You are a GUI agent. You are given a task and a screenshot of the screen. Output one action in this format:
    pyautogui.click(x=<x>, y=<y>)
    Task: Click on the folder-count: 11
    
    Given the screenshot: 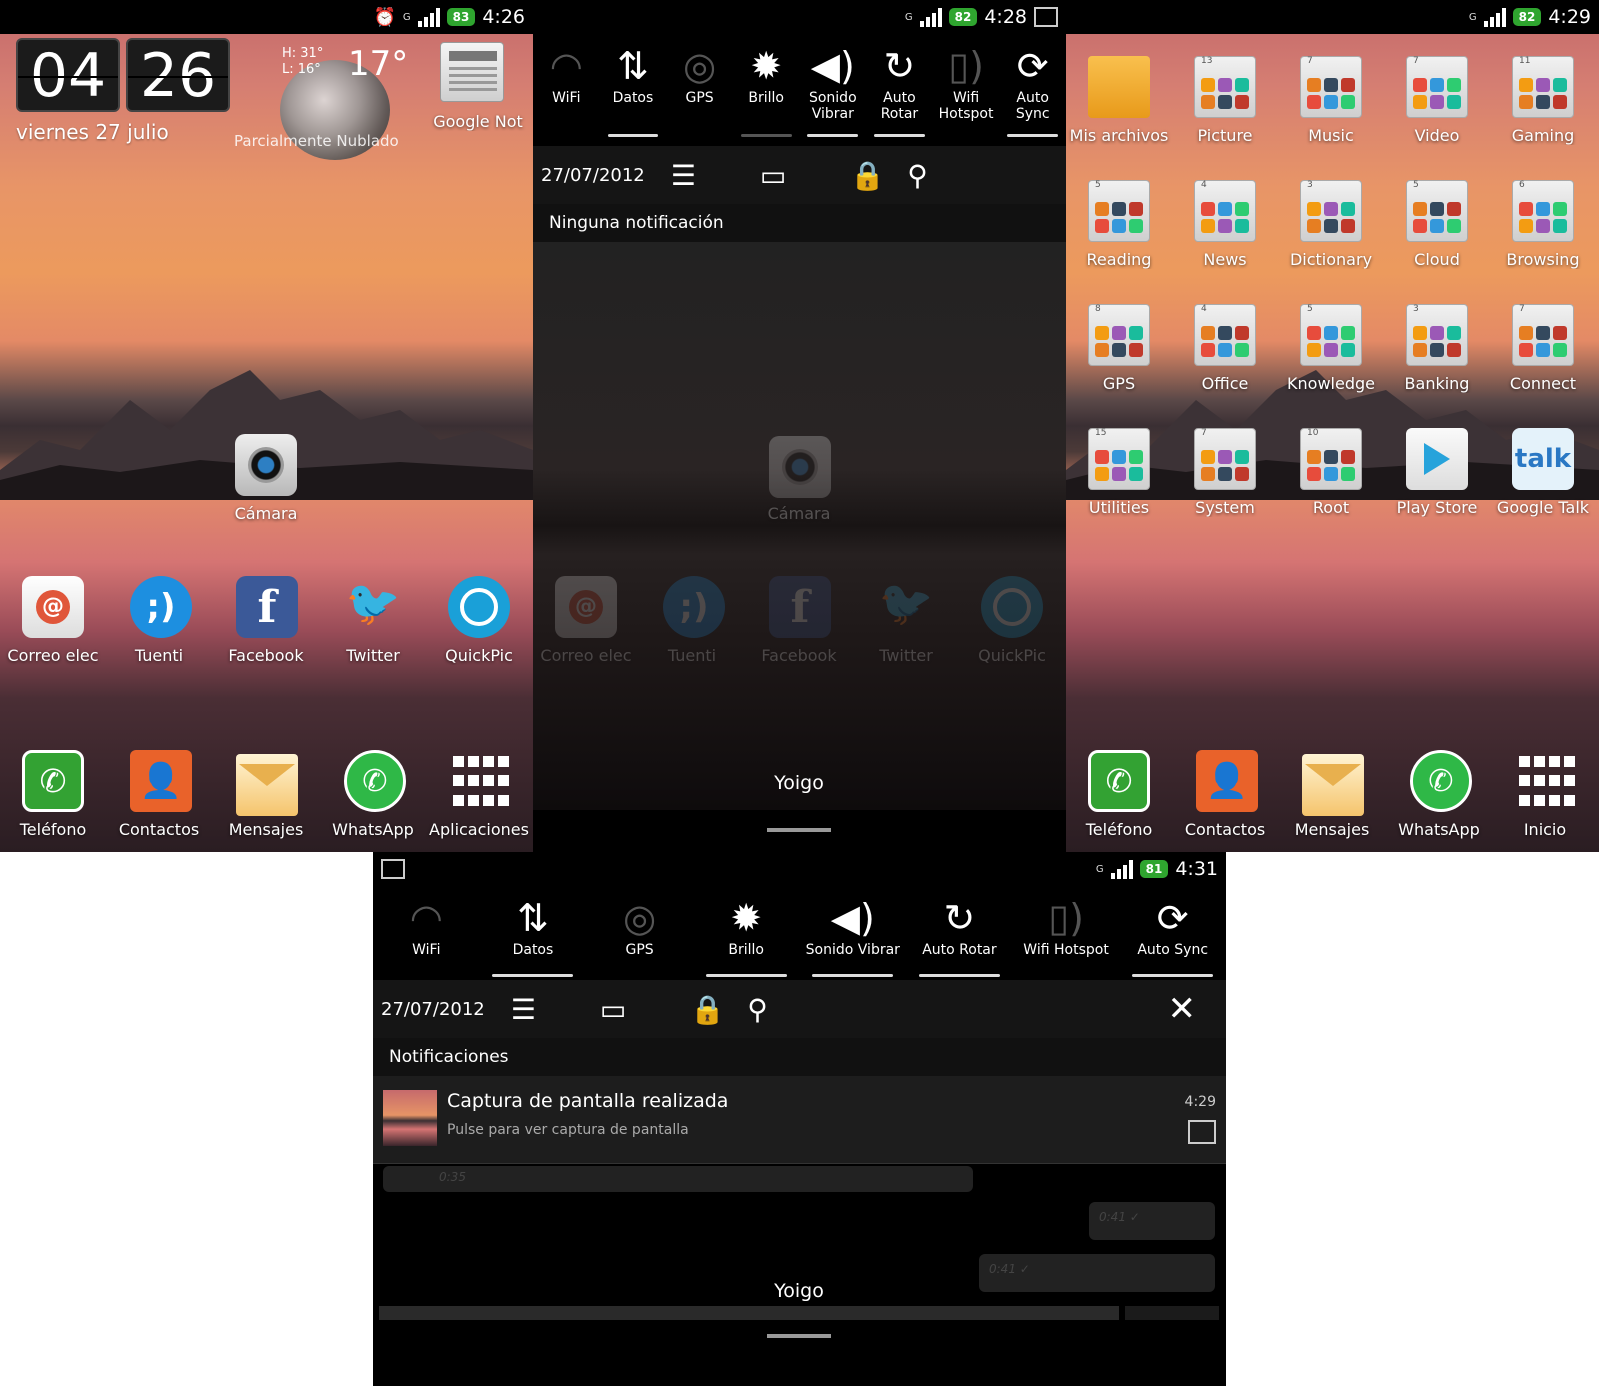 What is the action you would take?
    pyautogui.click(x=1525, y=61)
    